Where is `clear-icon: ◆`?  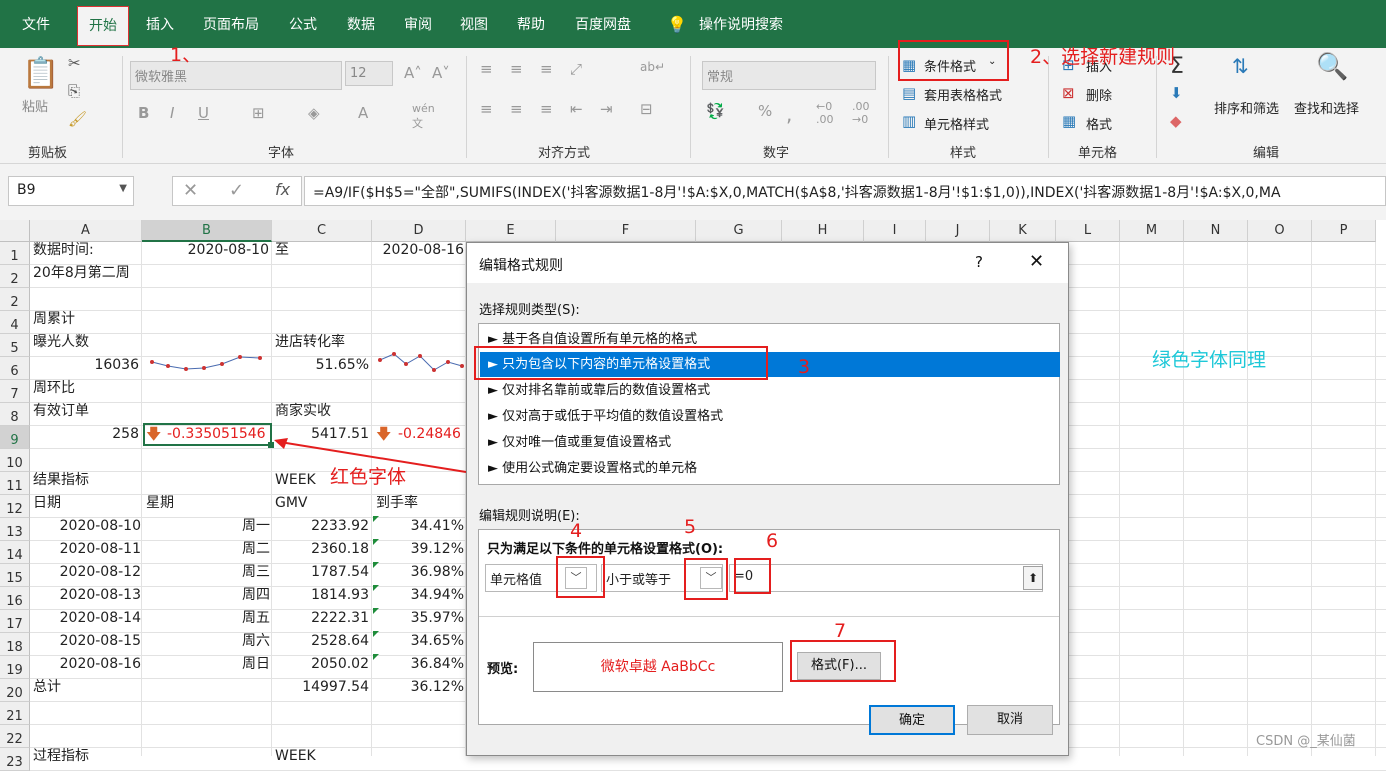 clear-icon: ◆ is located at coordinates (1176, 121).